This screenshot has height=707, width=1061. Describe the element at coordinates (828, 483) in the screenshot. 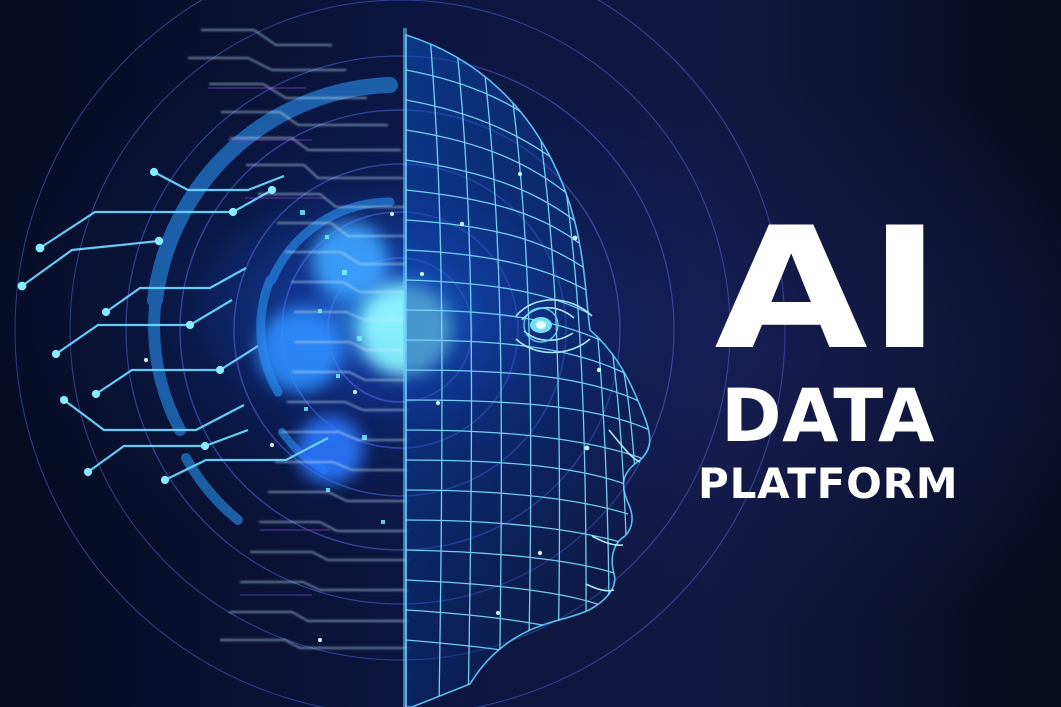

I see `headline-platform: PLATFORM` at that location.